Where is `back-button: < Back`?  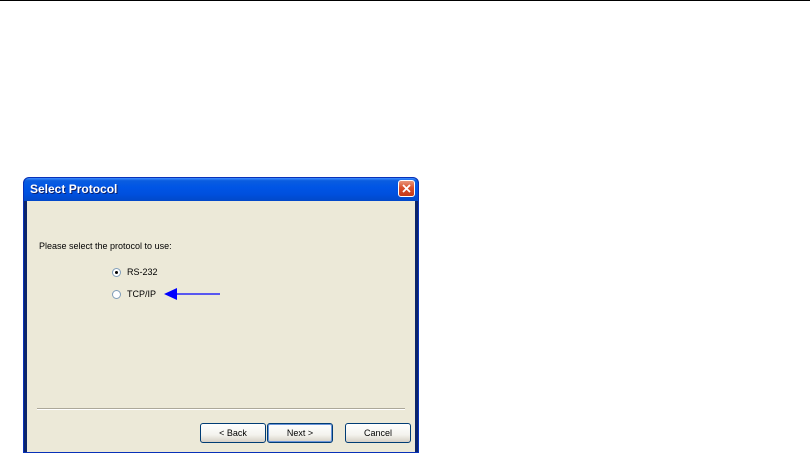 back-button: < Back is located at coordinates (233, 433).